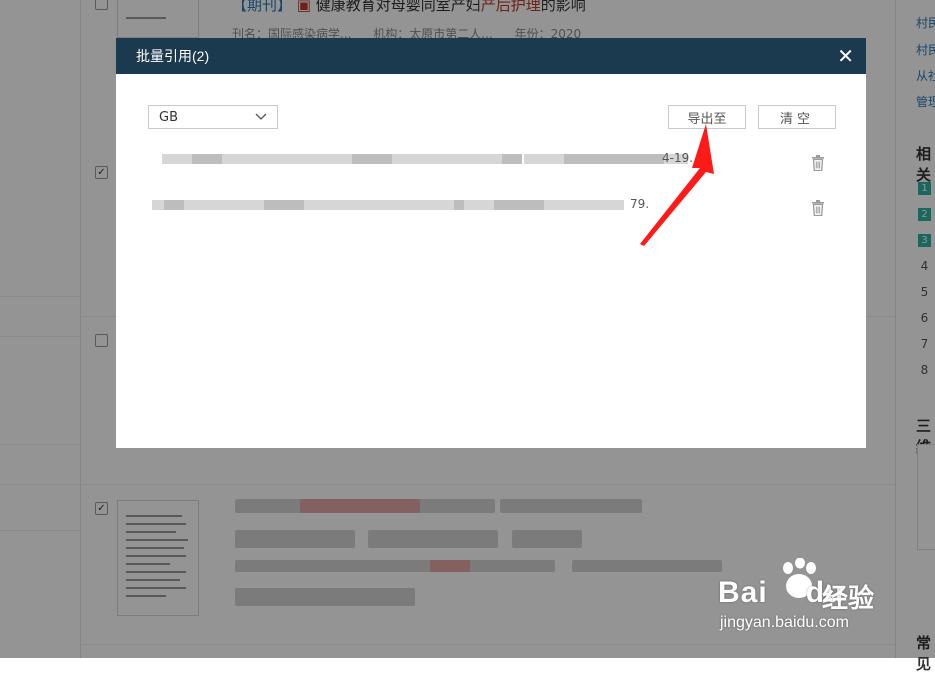  What do you see at coordinates (797, 117) in the screenshot?
I see `clear-button: 清空` at bounding box center [797, 117].